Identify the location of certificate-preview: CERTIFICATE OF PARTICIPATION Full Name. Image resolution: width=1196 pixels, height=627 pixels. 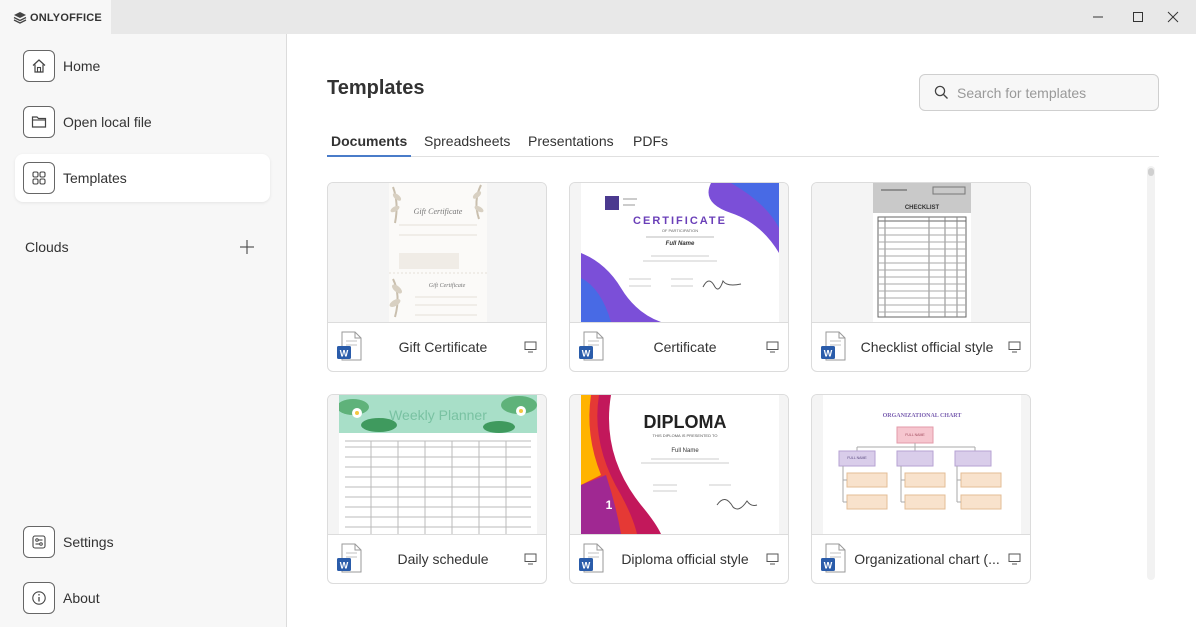
(680, 252).